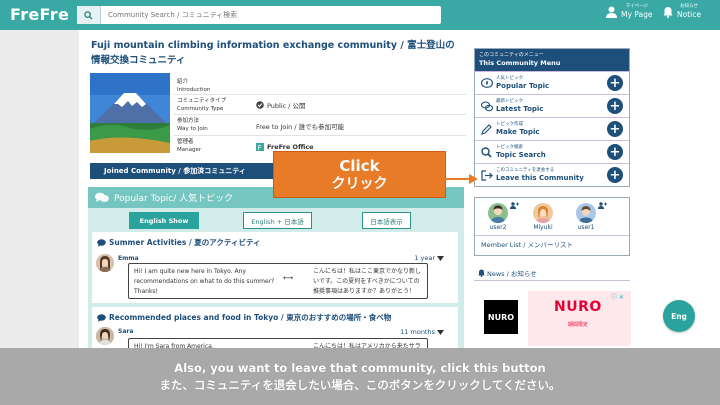 The height and width of the screenshot is (405, 720). What do you see at coordinates (552, 174) in the screenshot?
I see `menu-item-leave-community: このコミュニティを退会する Leave this Community +` at bounding box center [552, 174].